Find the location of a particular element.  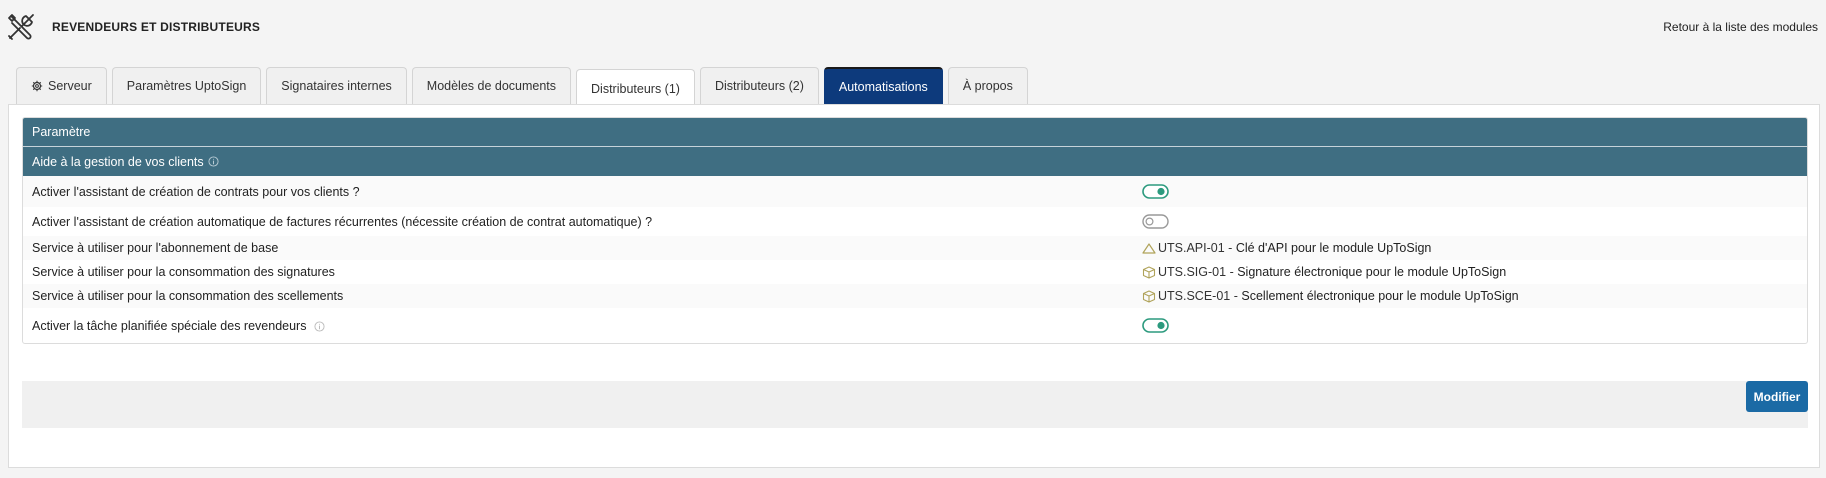

tab-label: Paramètres UptoSign is located at coordinates (186, 86).